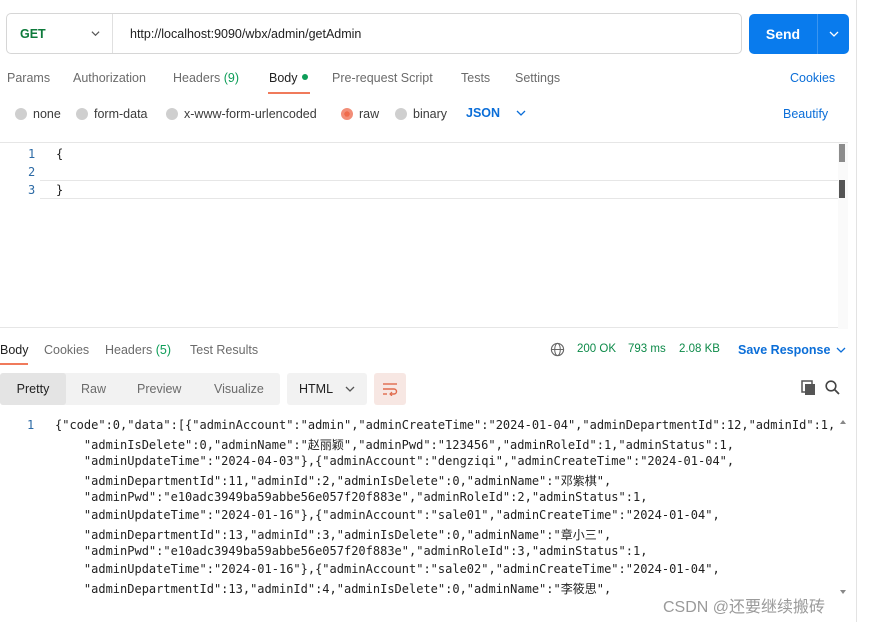 Image resolution: width=870 pixels, height=622 pixels. I want to click on send-options-button, so click(833, 34).